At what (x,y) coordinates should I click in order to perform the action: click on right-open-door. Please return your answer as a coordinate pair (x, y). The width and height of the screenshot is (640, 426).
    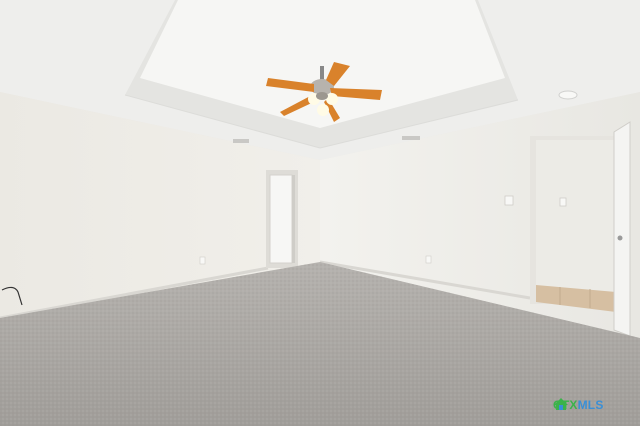
    Looking at the image, I should click on (622, 229).